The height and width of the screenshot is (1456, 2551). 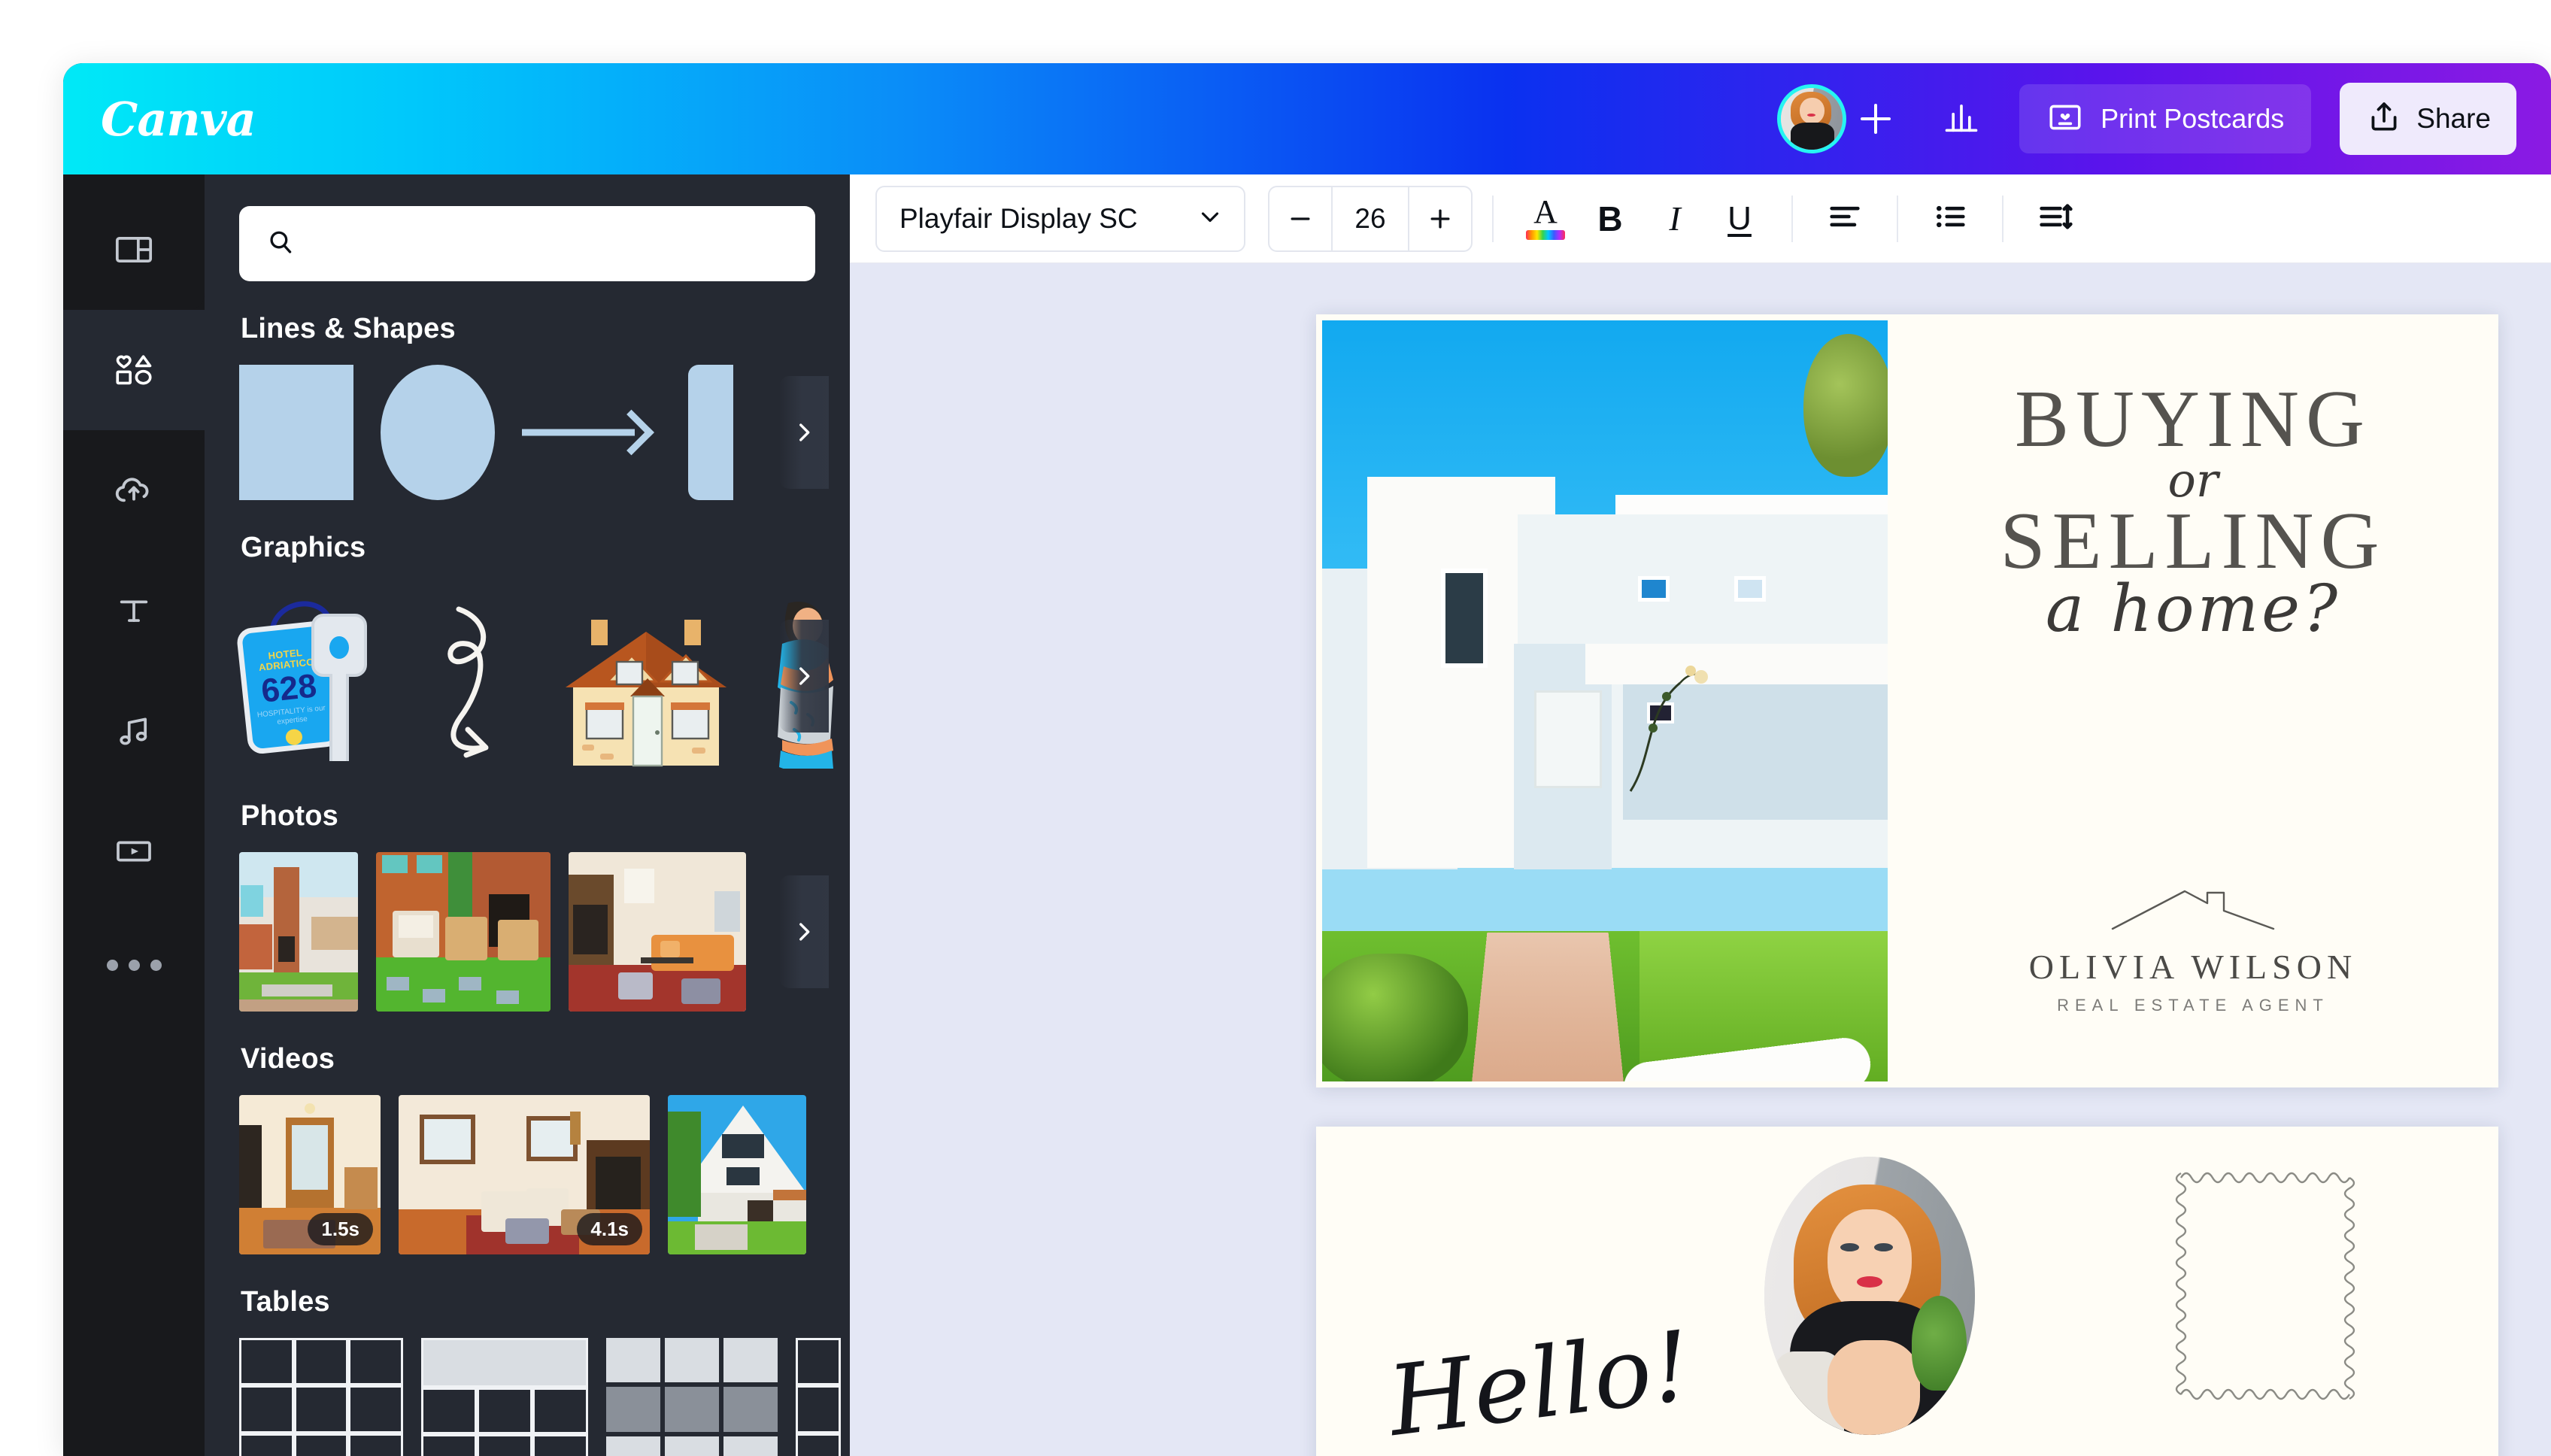 I want to click on print-postcards-button: Print Postcards, so click(x=2165, y=119).